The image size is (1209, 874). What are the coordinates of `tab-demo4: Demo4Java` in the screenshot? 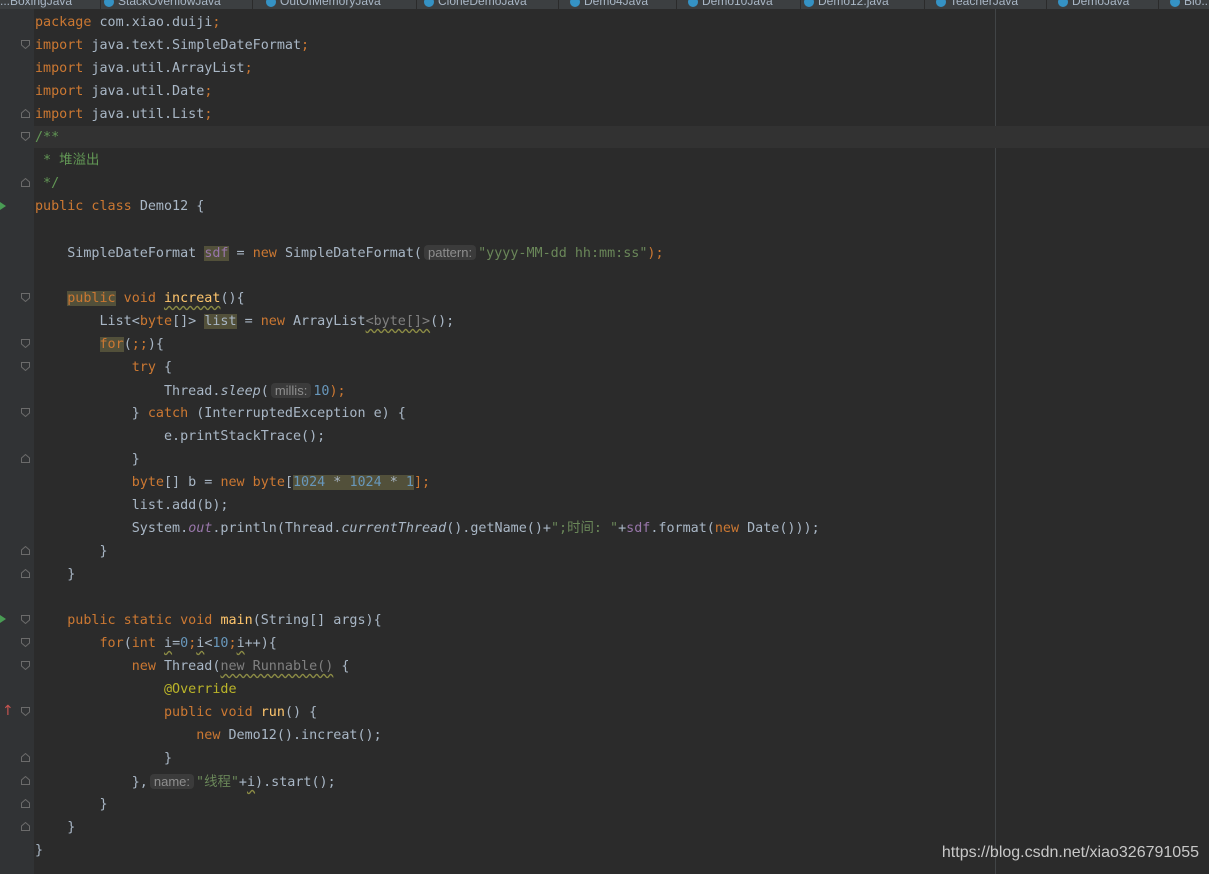 It's located at (623, 4).